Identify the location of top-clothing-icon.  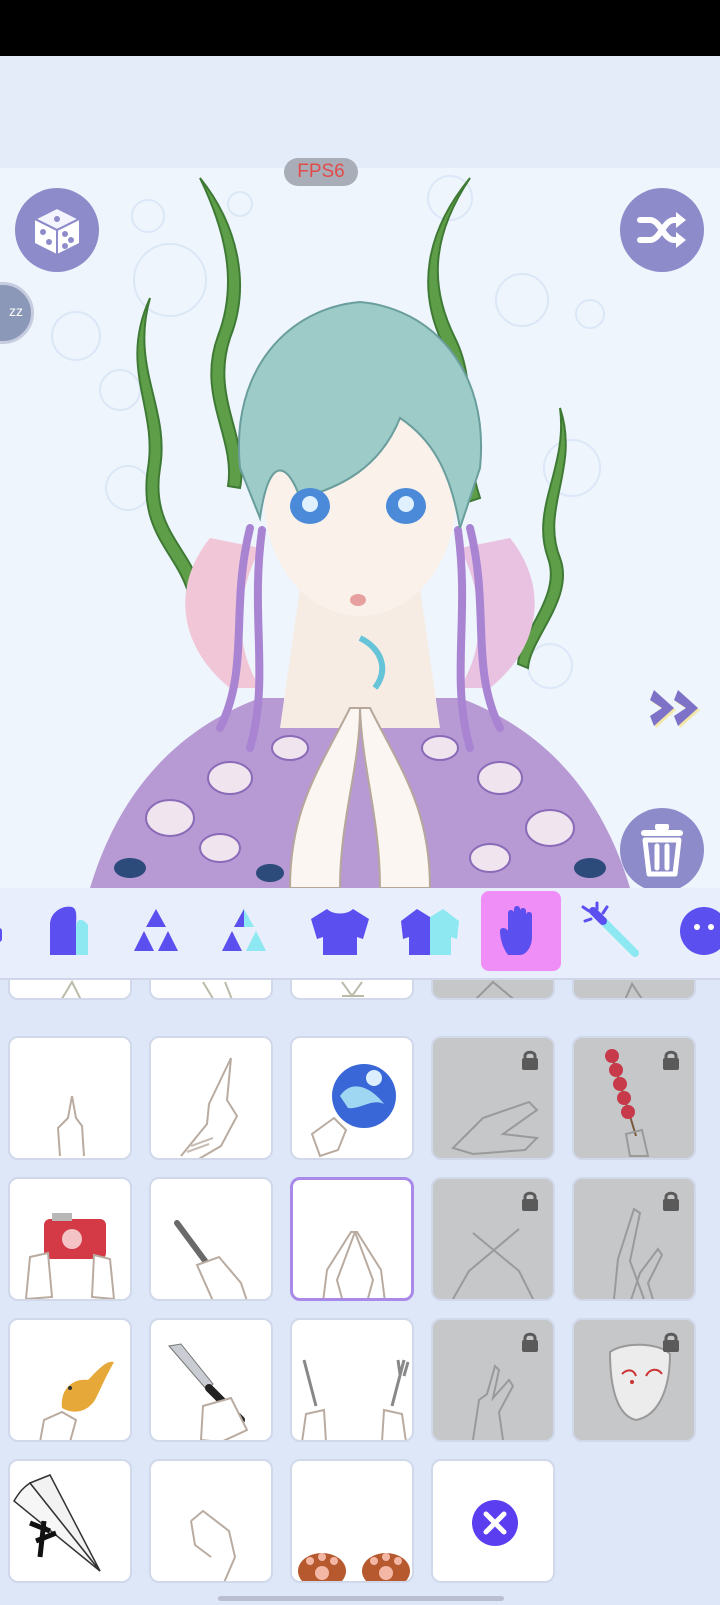
(340, 932).